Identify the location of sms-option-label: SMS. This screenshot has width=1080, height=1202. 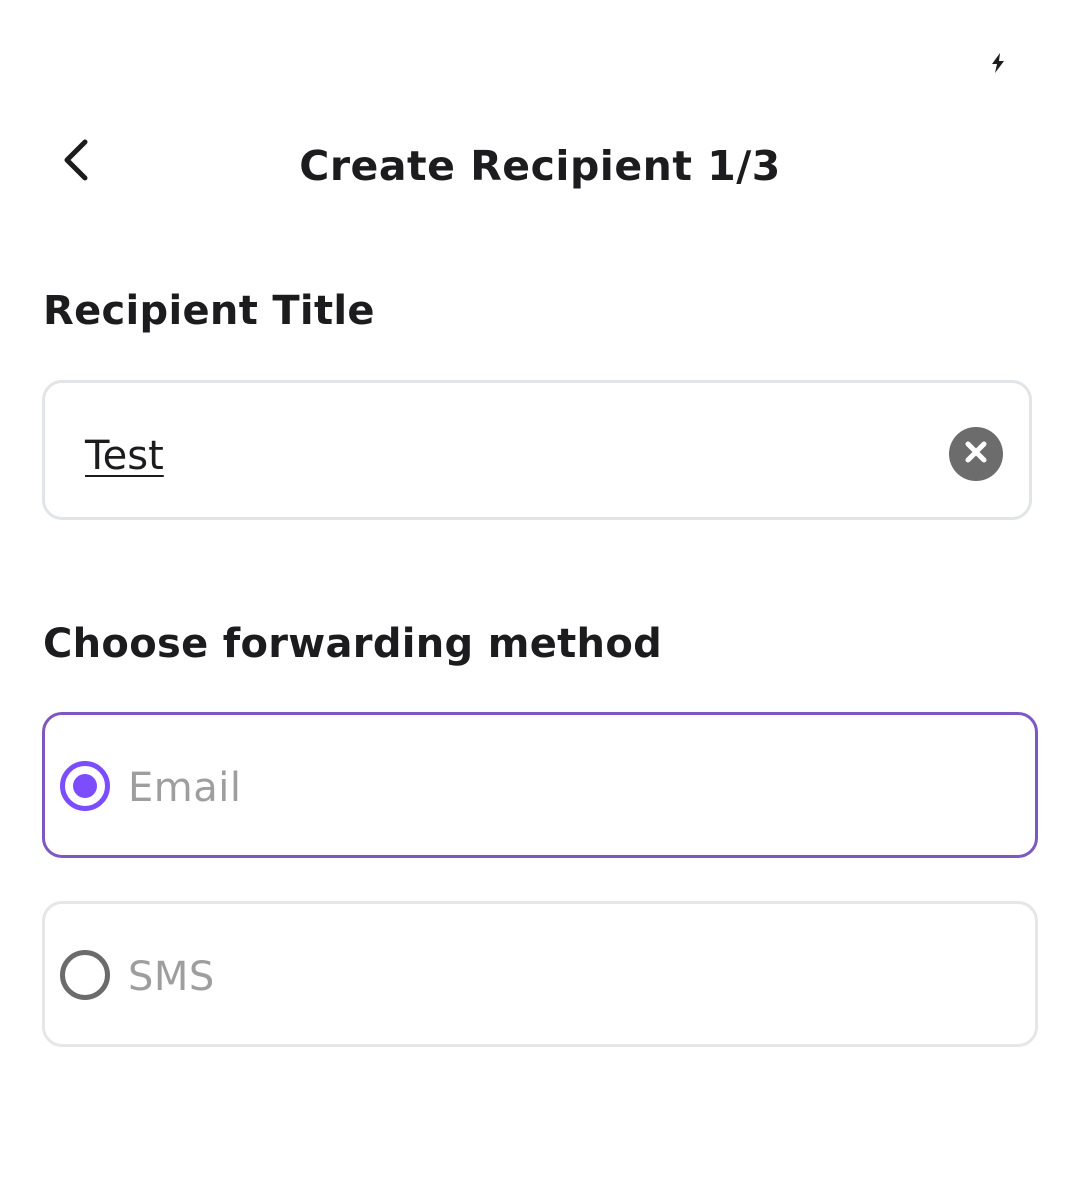
(171, 977).